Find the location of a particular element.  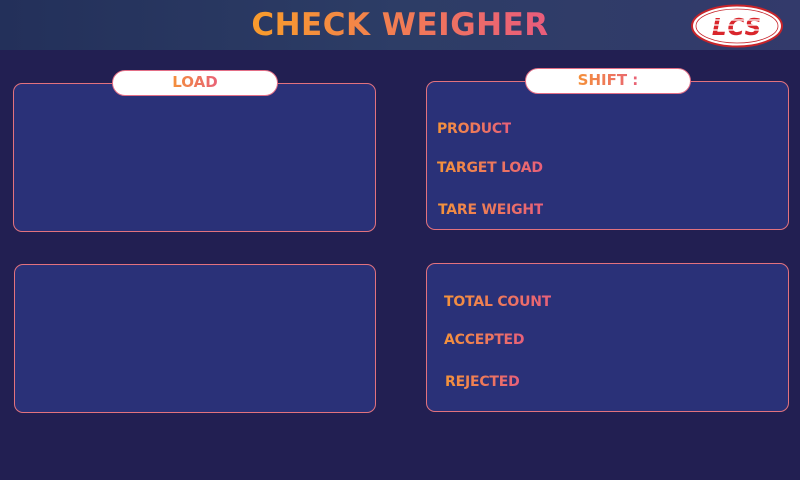

load-panel is located at coordinates (194, 157).